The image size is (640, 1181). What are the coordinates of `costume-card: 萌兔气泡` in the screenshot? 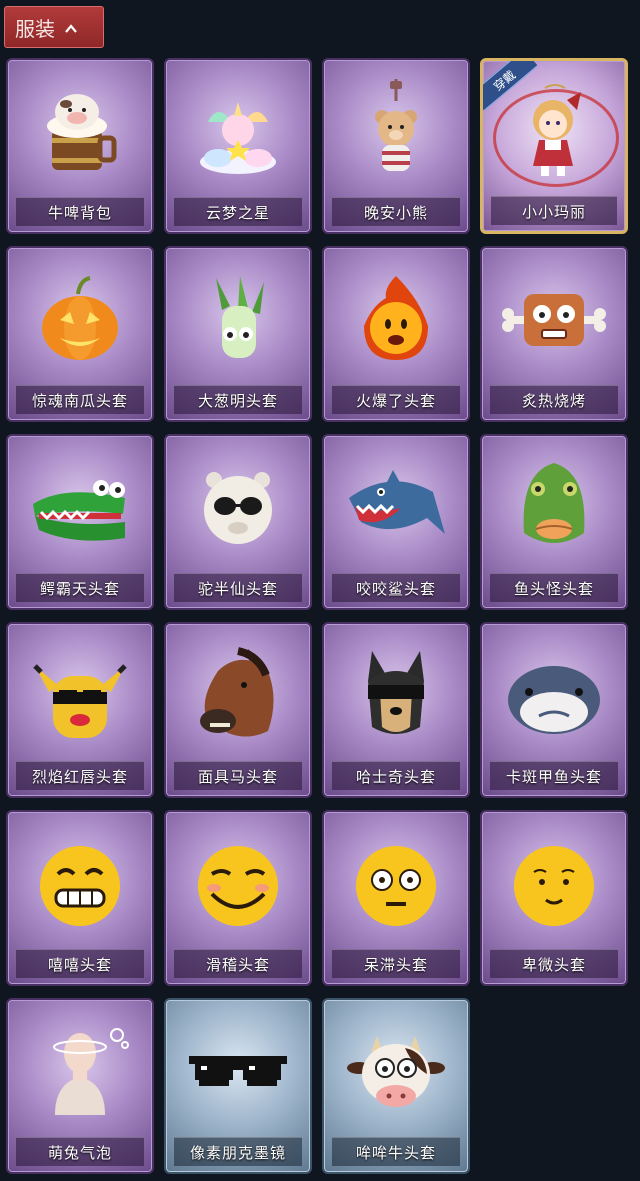 It's located at (80, 1086).